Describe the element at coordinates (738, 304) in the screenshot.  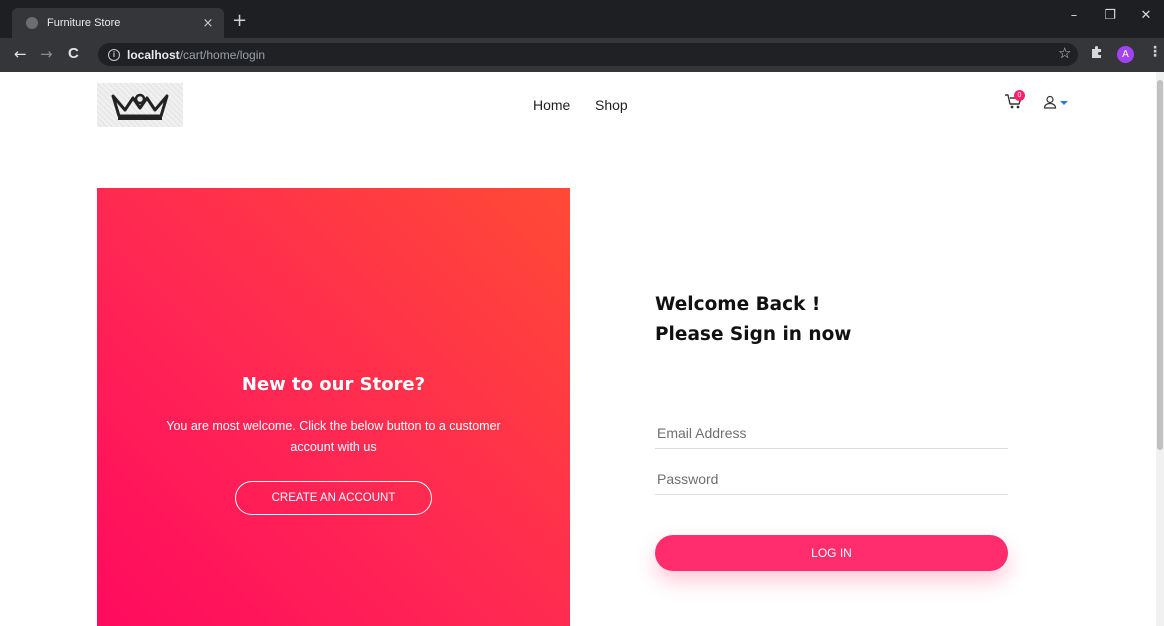
I see `login-title-line1: Welcome Back !` at that location.